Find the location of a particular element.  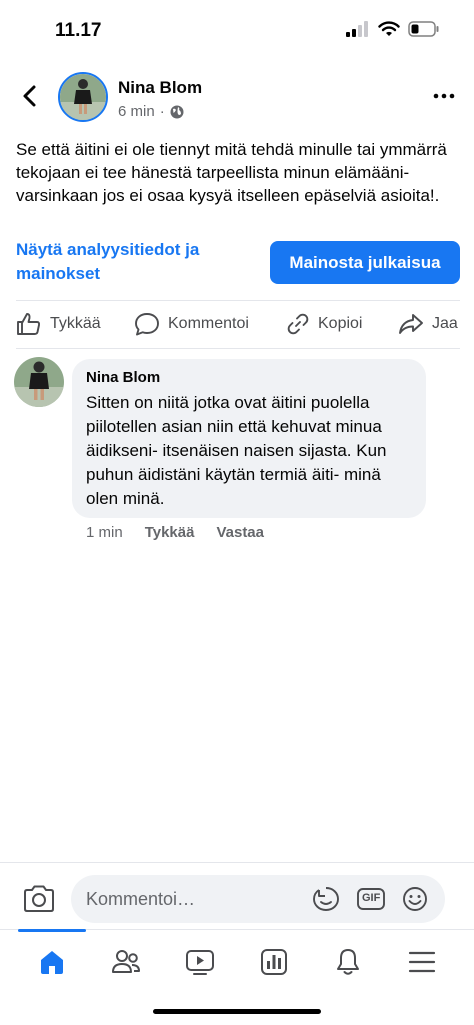

active-tab-indicator is located at coordinates (52, 930).